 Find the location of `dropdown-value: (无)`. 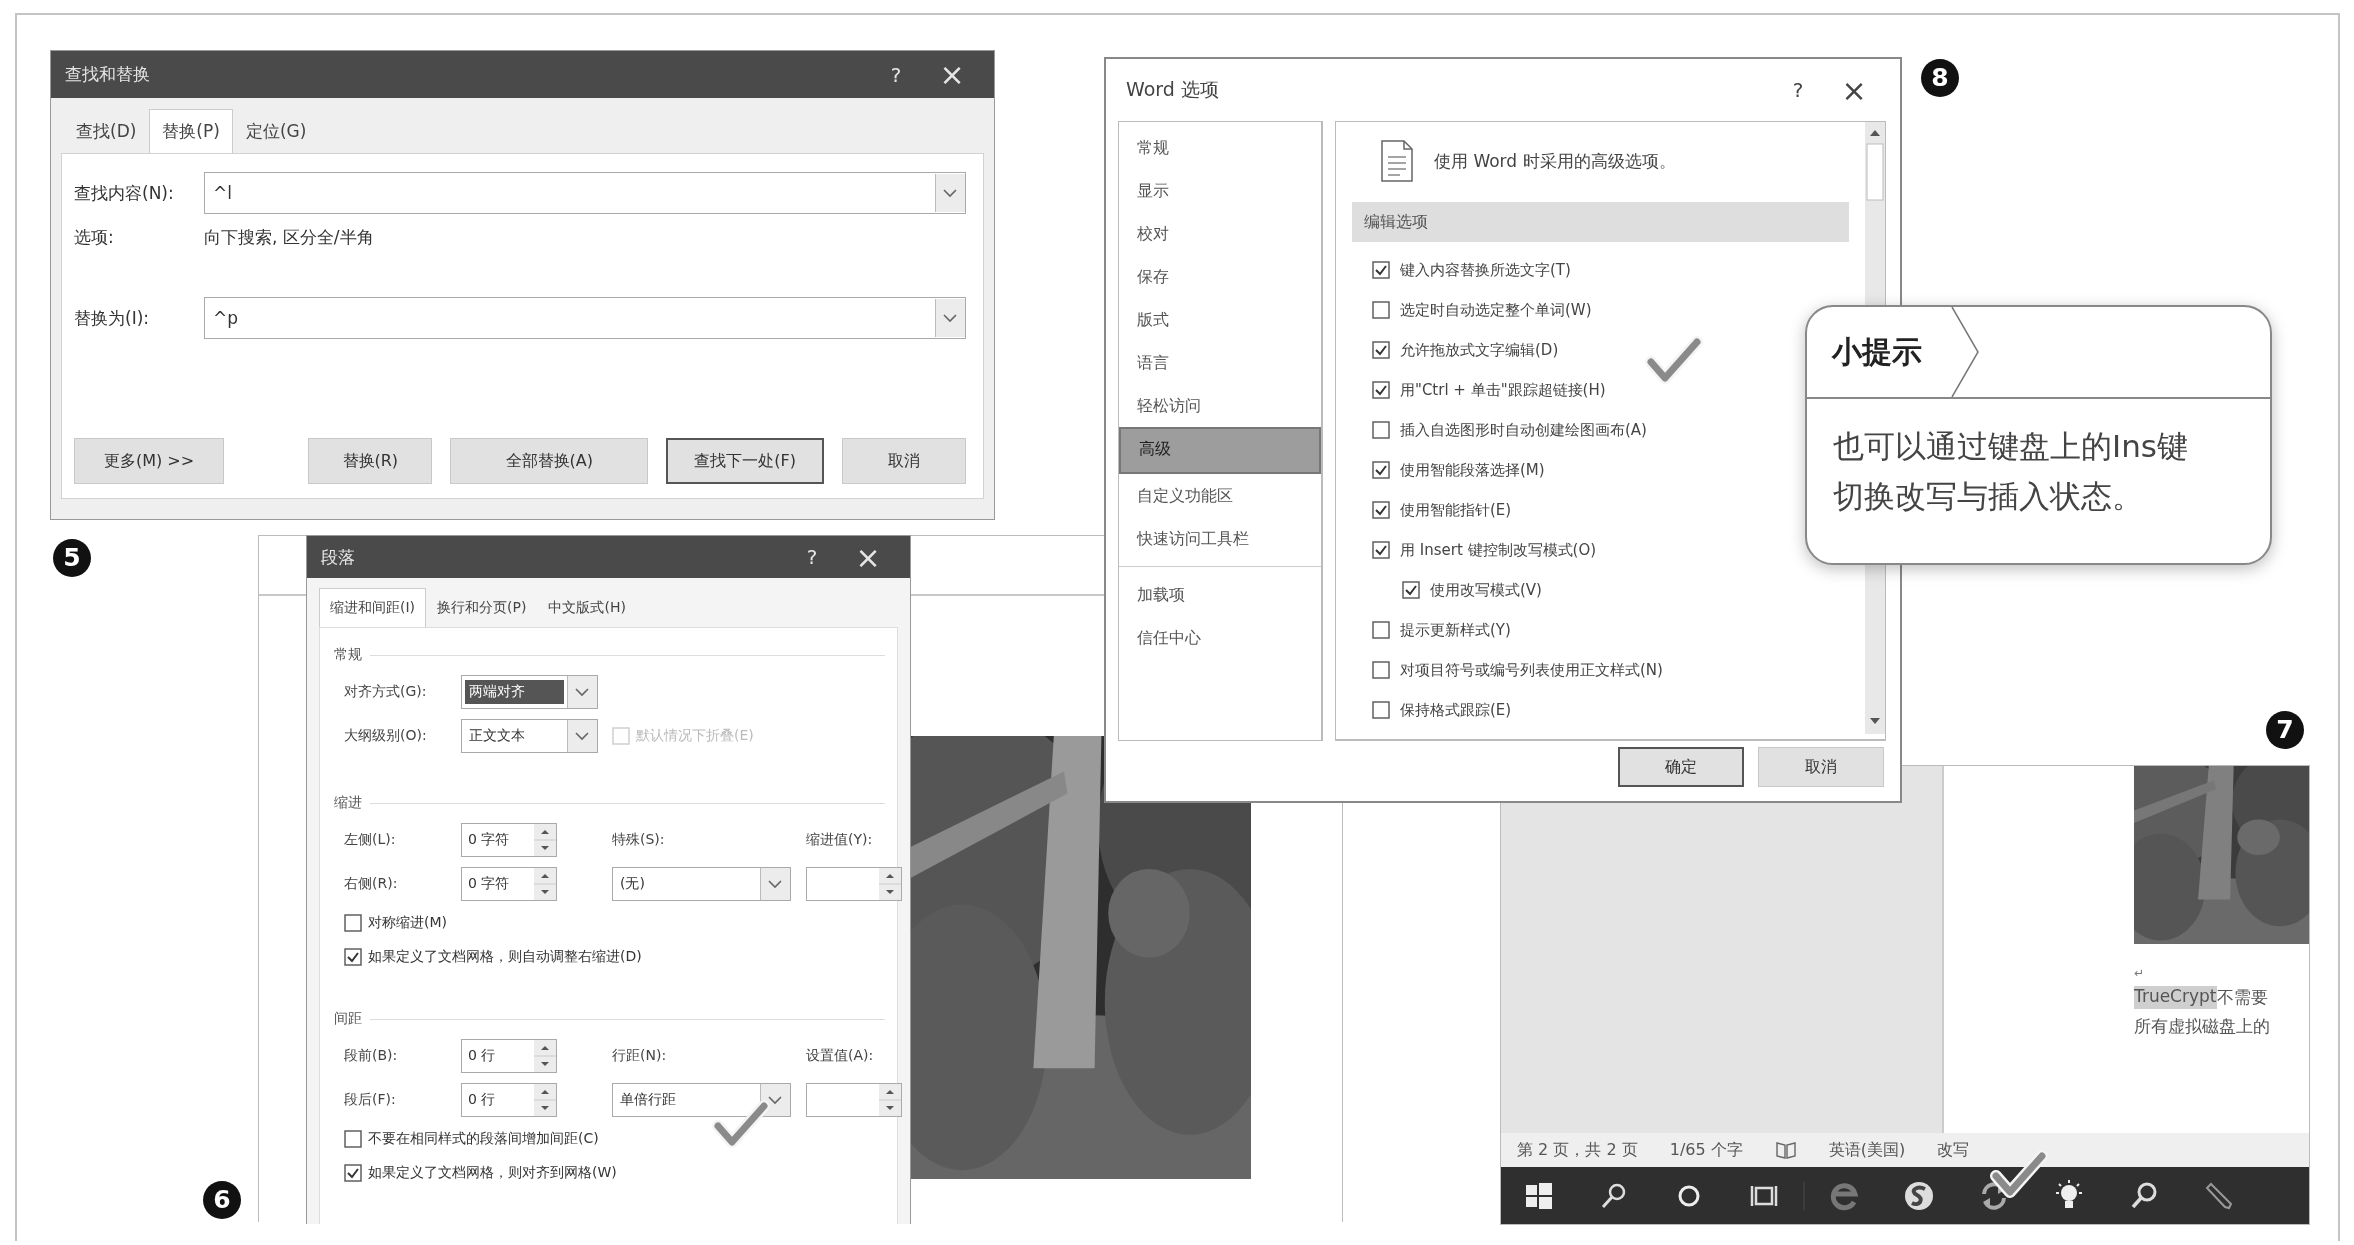

dropdown-value: (无) is located at coordinates (632, 883).